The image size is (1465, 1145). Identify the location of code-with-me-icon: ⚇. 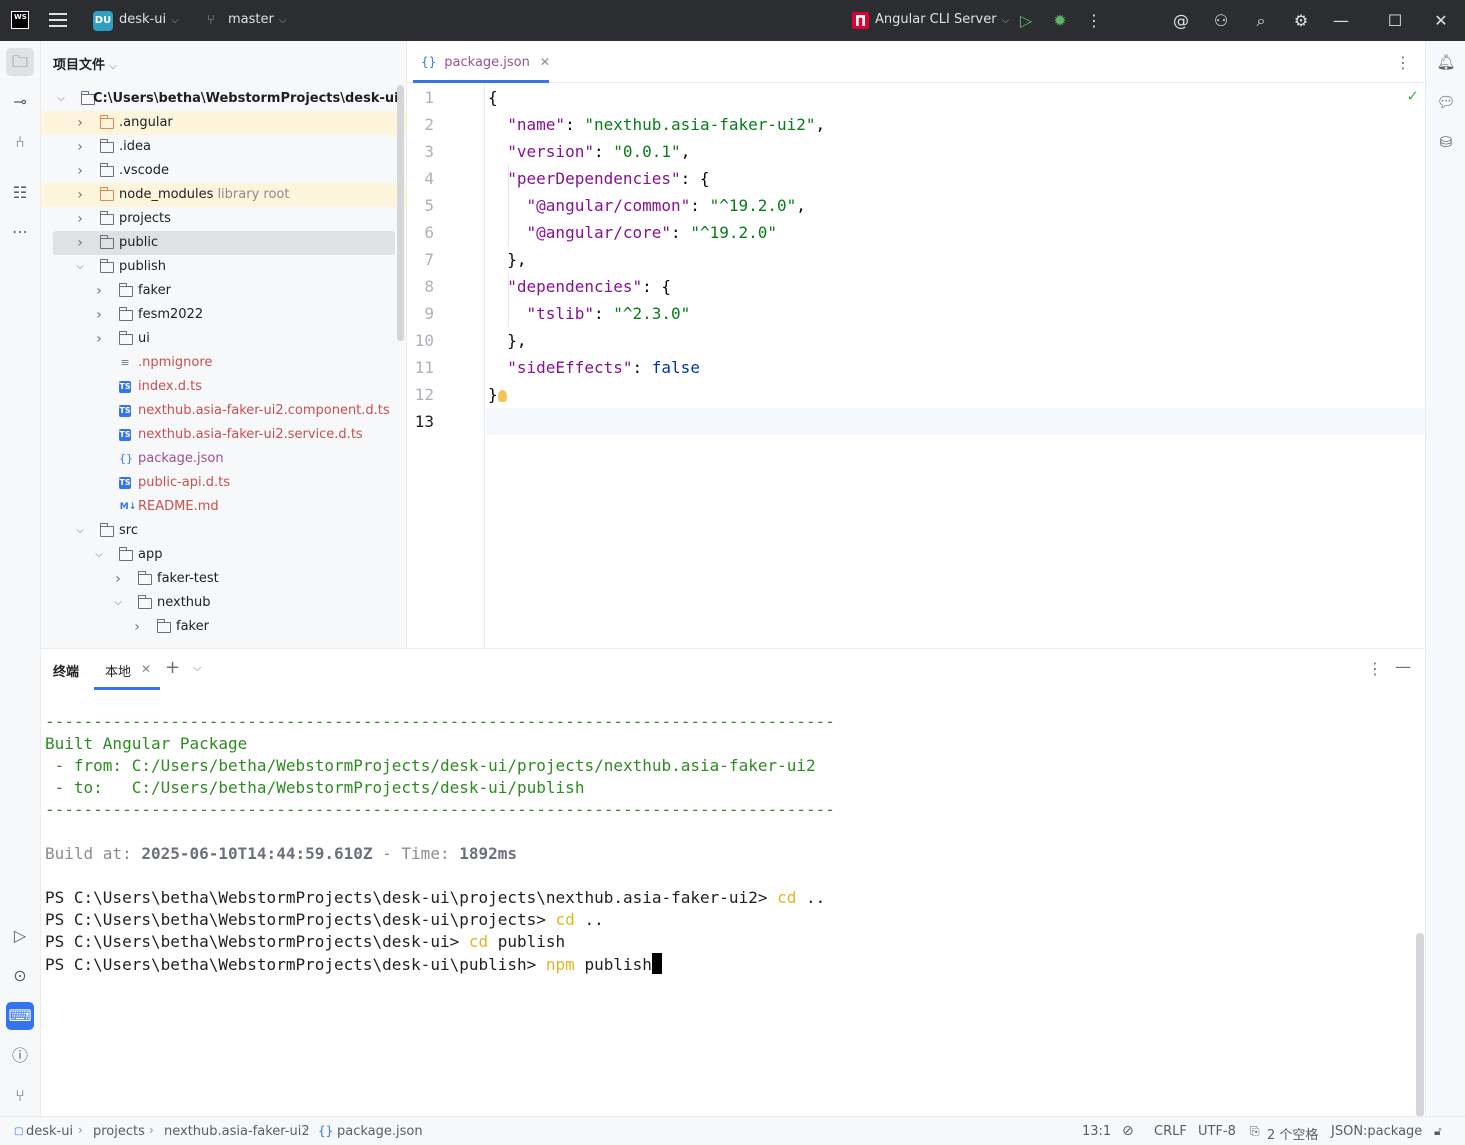
(1221, 21).